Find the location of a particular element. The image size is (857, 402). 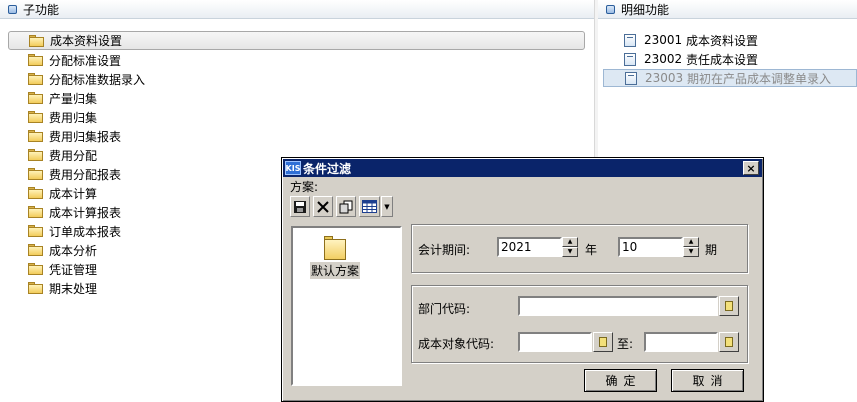

ok-button: 确定 is located at coordinates (620, 380).